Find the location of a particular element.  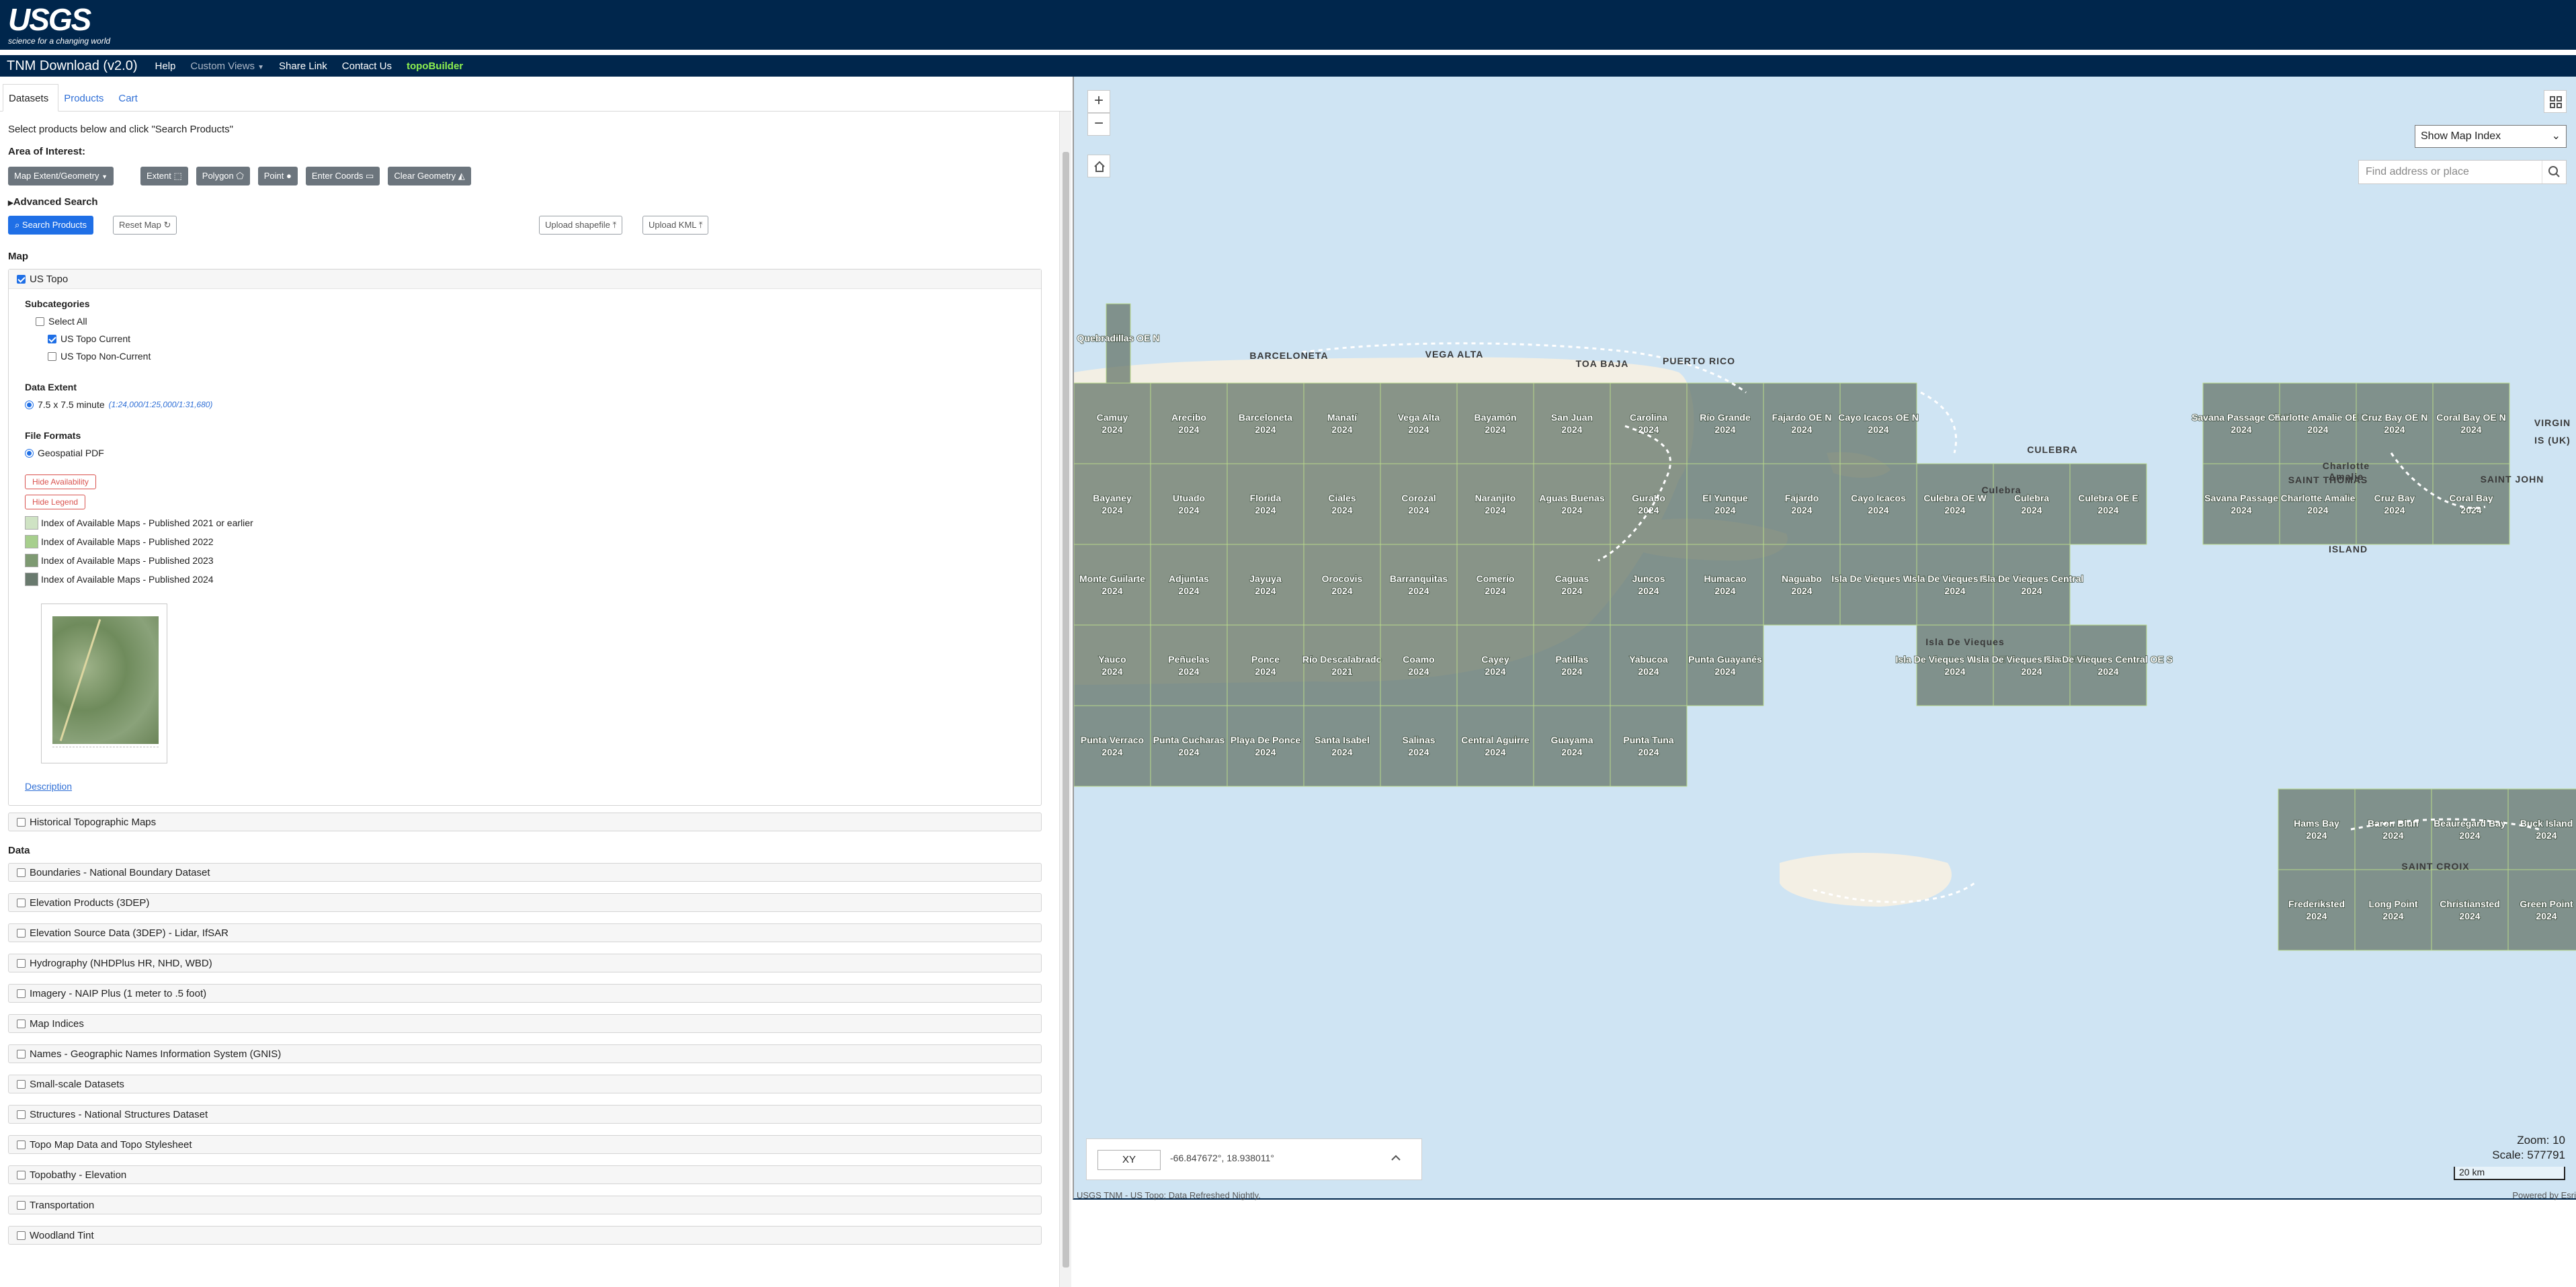

tab-datasets: Datasets is located at coordinates (31, 98).